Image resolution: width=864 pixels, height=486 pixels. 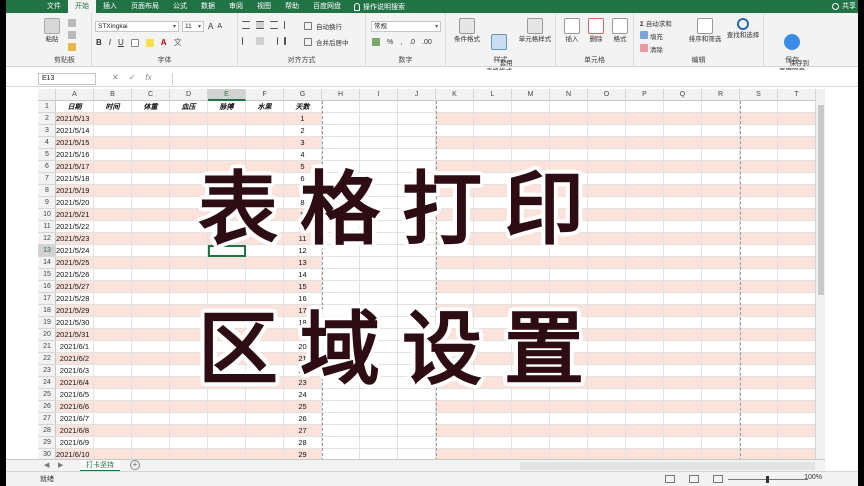 What do you see at coordinates (645, 202) in the screenshot?
I see `cell-P9` at bounding box center [645, 202].